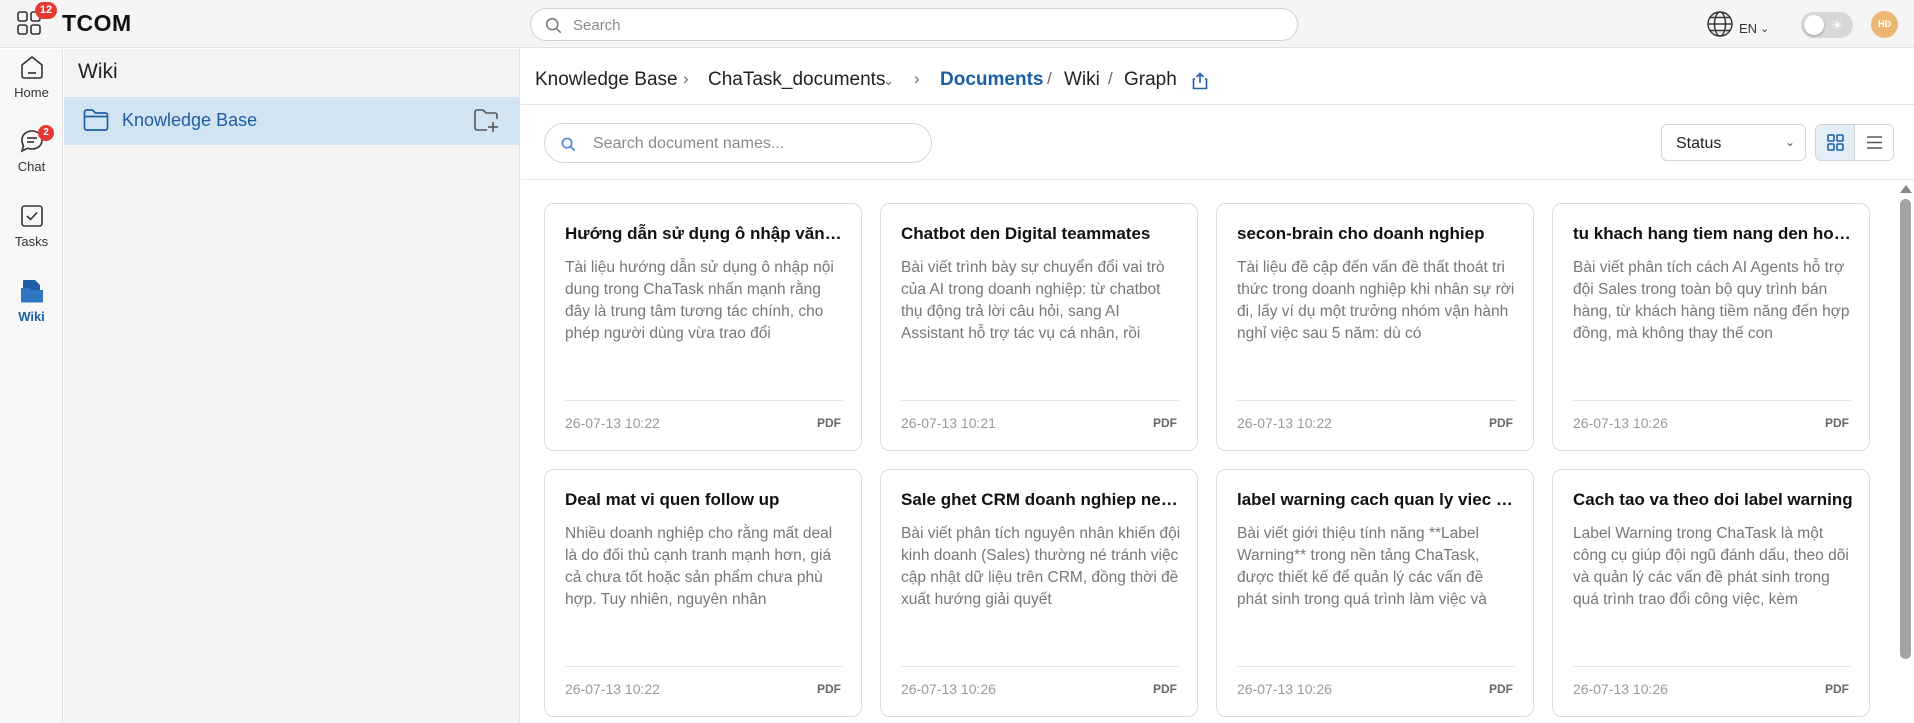 This screenshot has width=1914, height=723. I want to click on rail-label: Home, so click(31, 92).